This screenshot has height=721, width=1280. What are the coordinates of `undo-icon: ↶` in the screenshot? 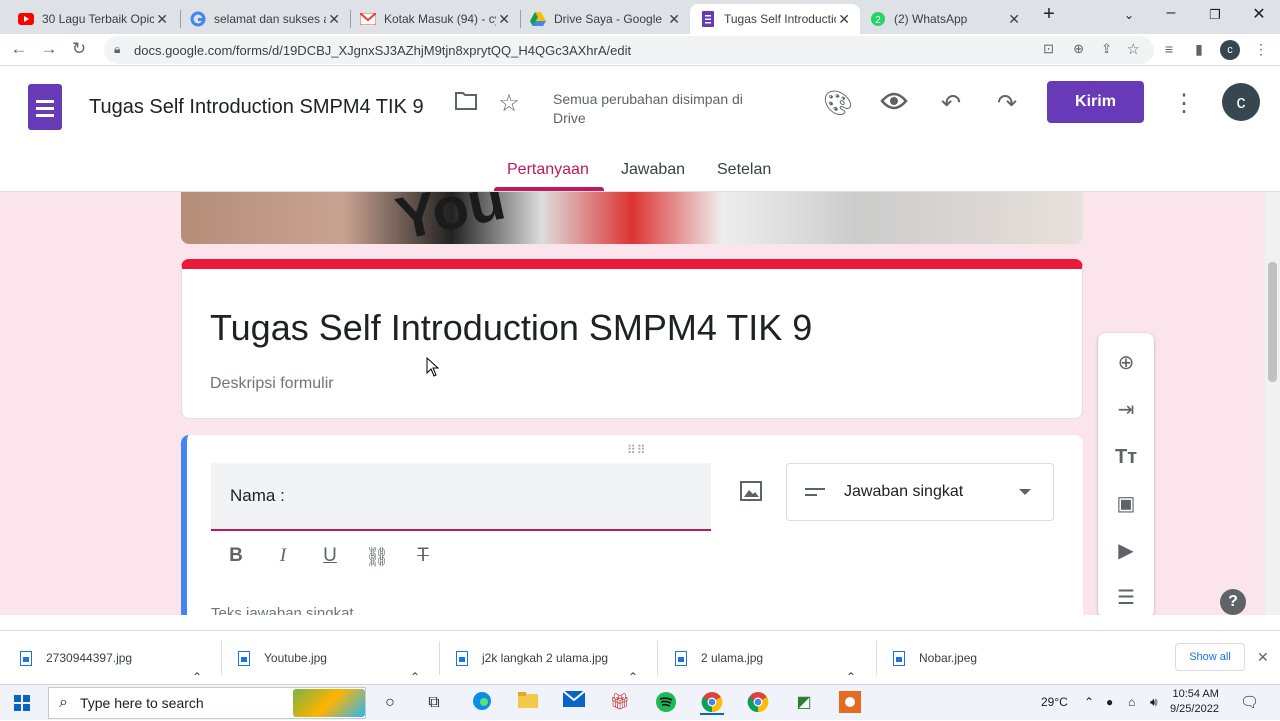 It's located at (951, 104).